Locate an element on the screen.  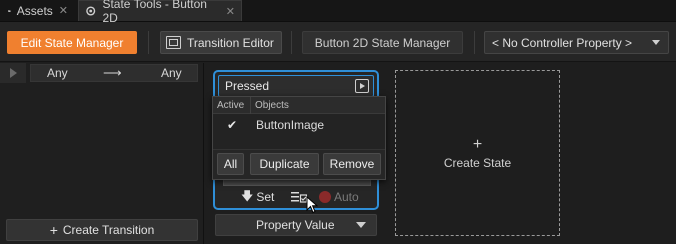
all-button: All is located at coordinates (230, 164).